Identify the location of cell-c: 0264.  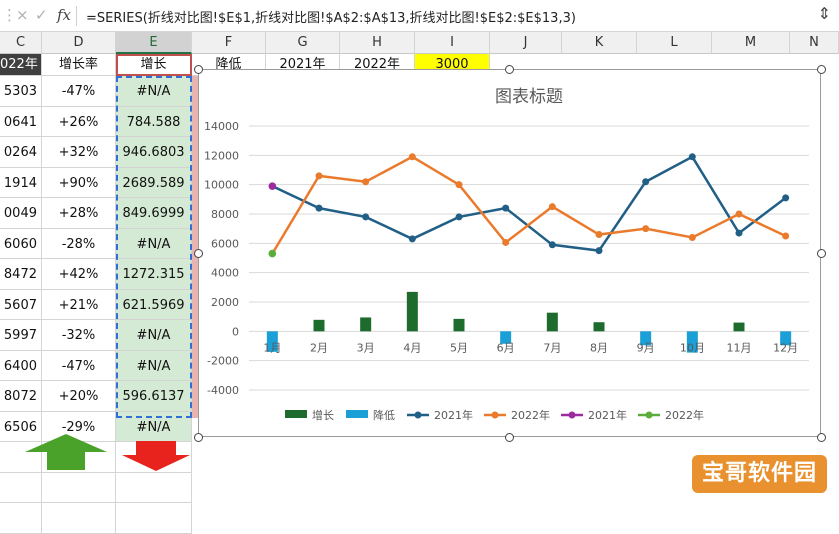
(21, 152).